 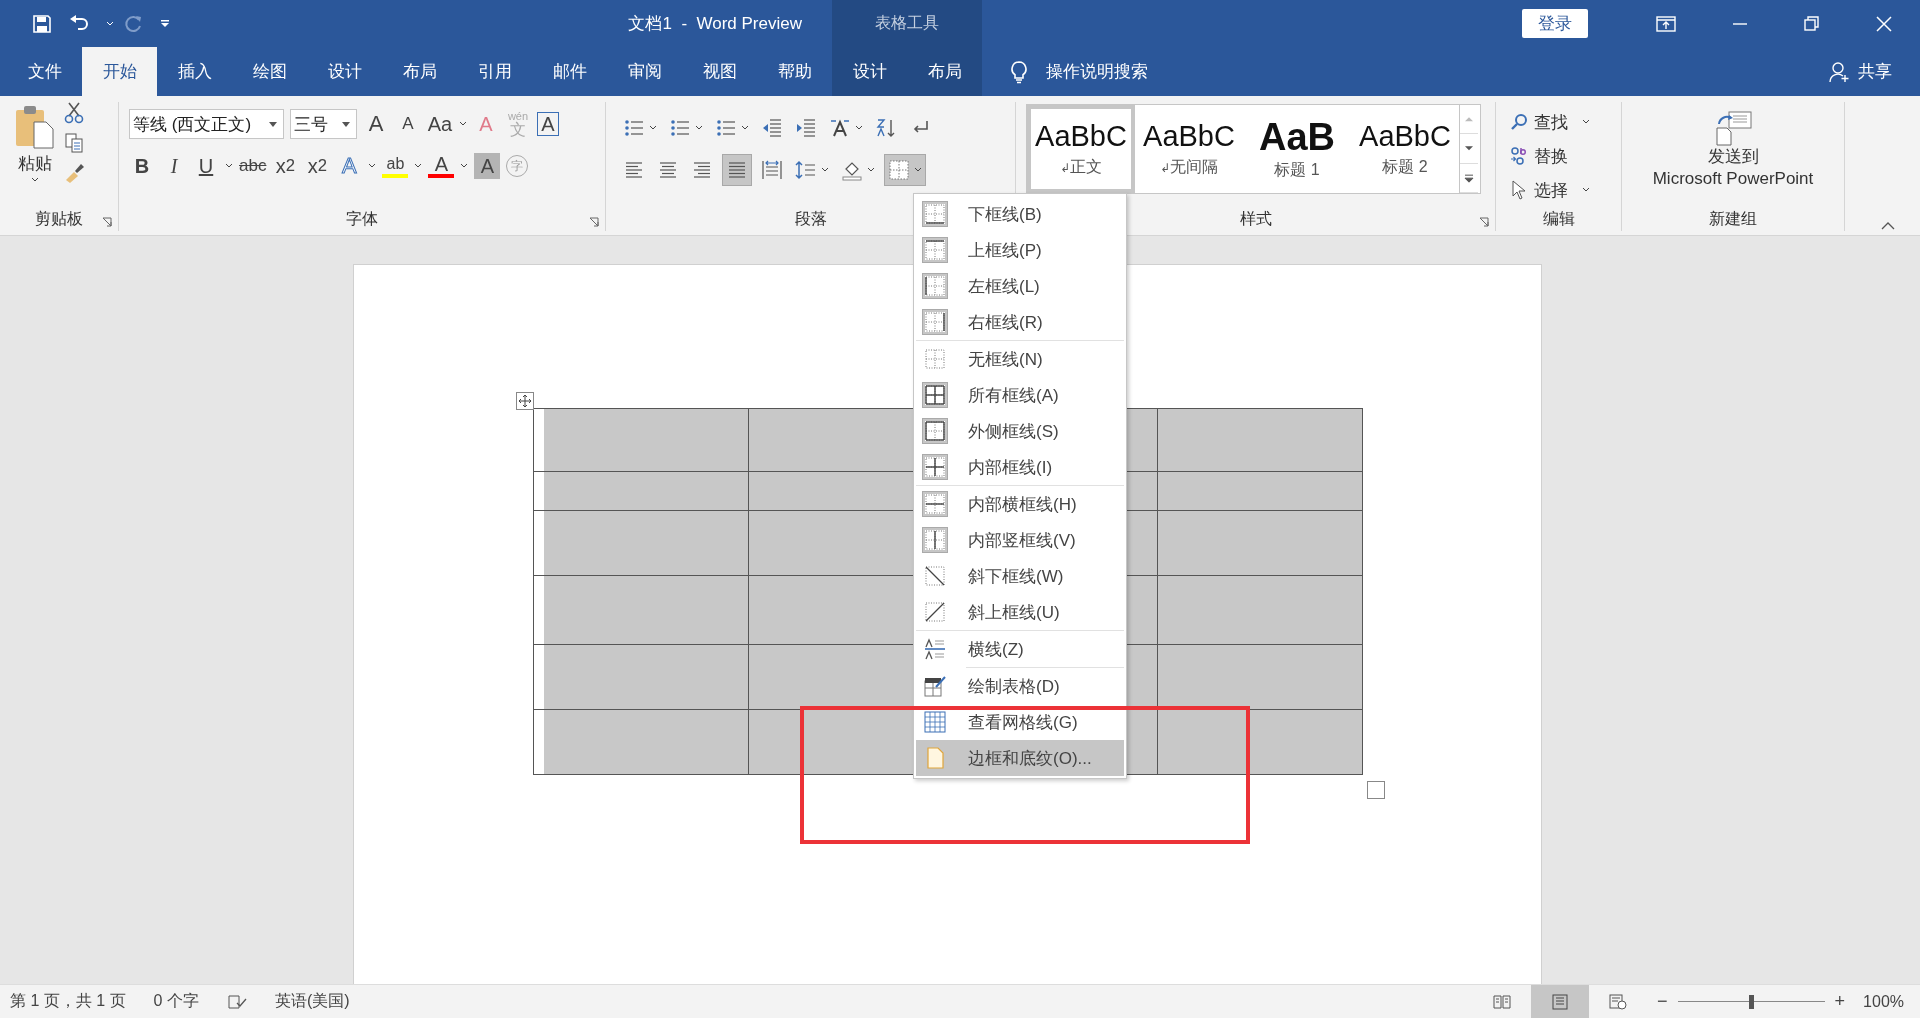 I want to click on page-count: 第 1 页，共 1 页, so click(x=68, y=1001).